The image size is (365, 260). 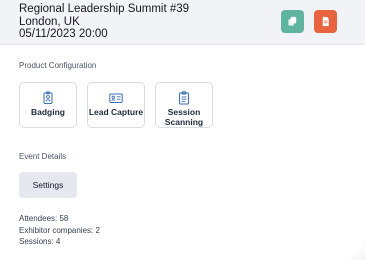 I want to click on document-icon, so click(x=325, y=21).